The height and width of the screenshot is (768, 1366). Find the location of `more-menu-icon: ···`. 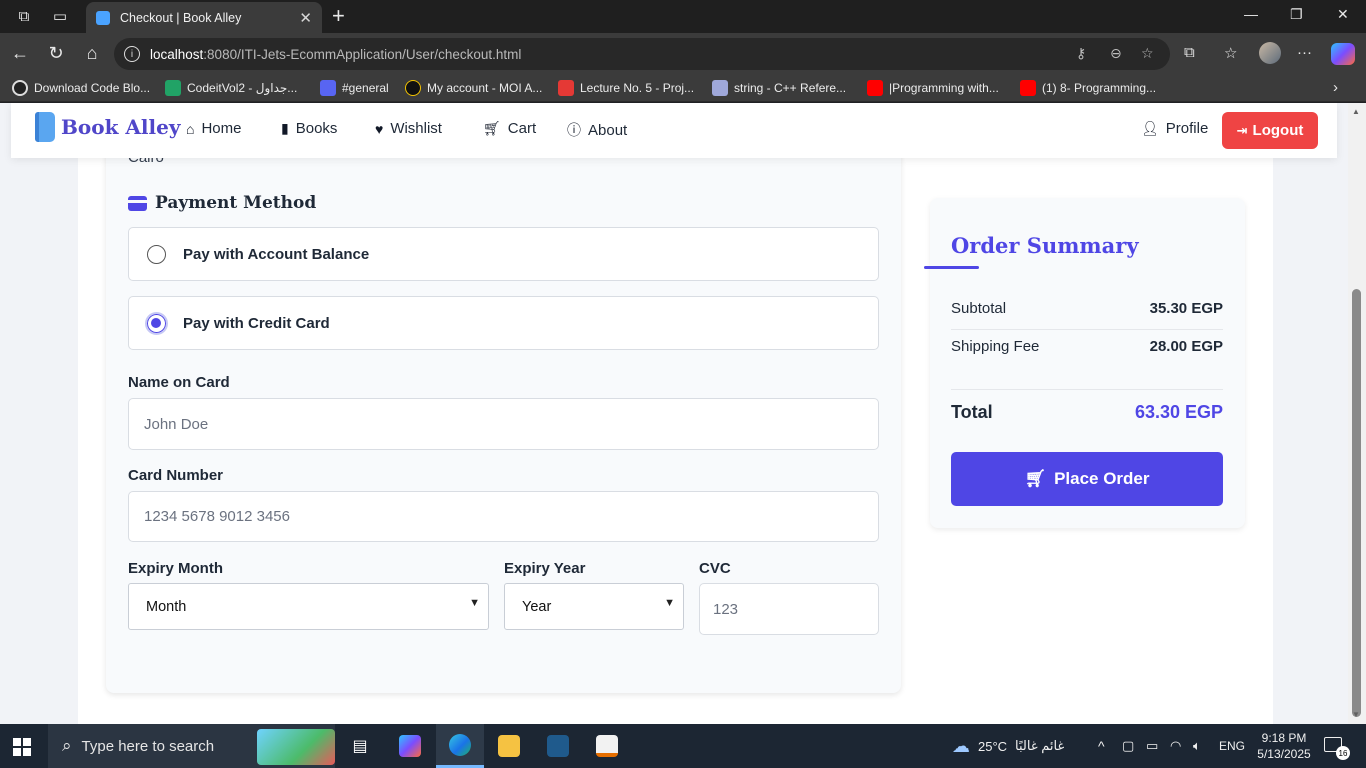

more-menu-icon: ··· is located at coordinates (1304, 52).